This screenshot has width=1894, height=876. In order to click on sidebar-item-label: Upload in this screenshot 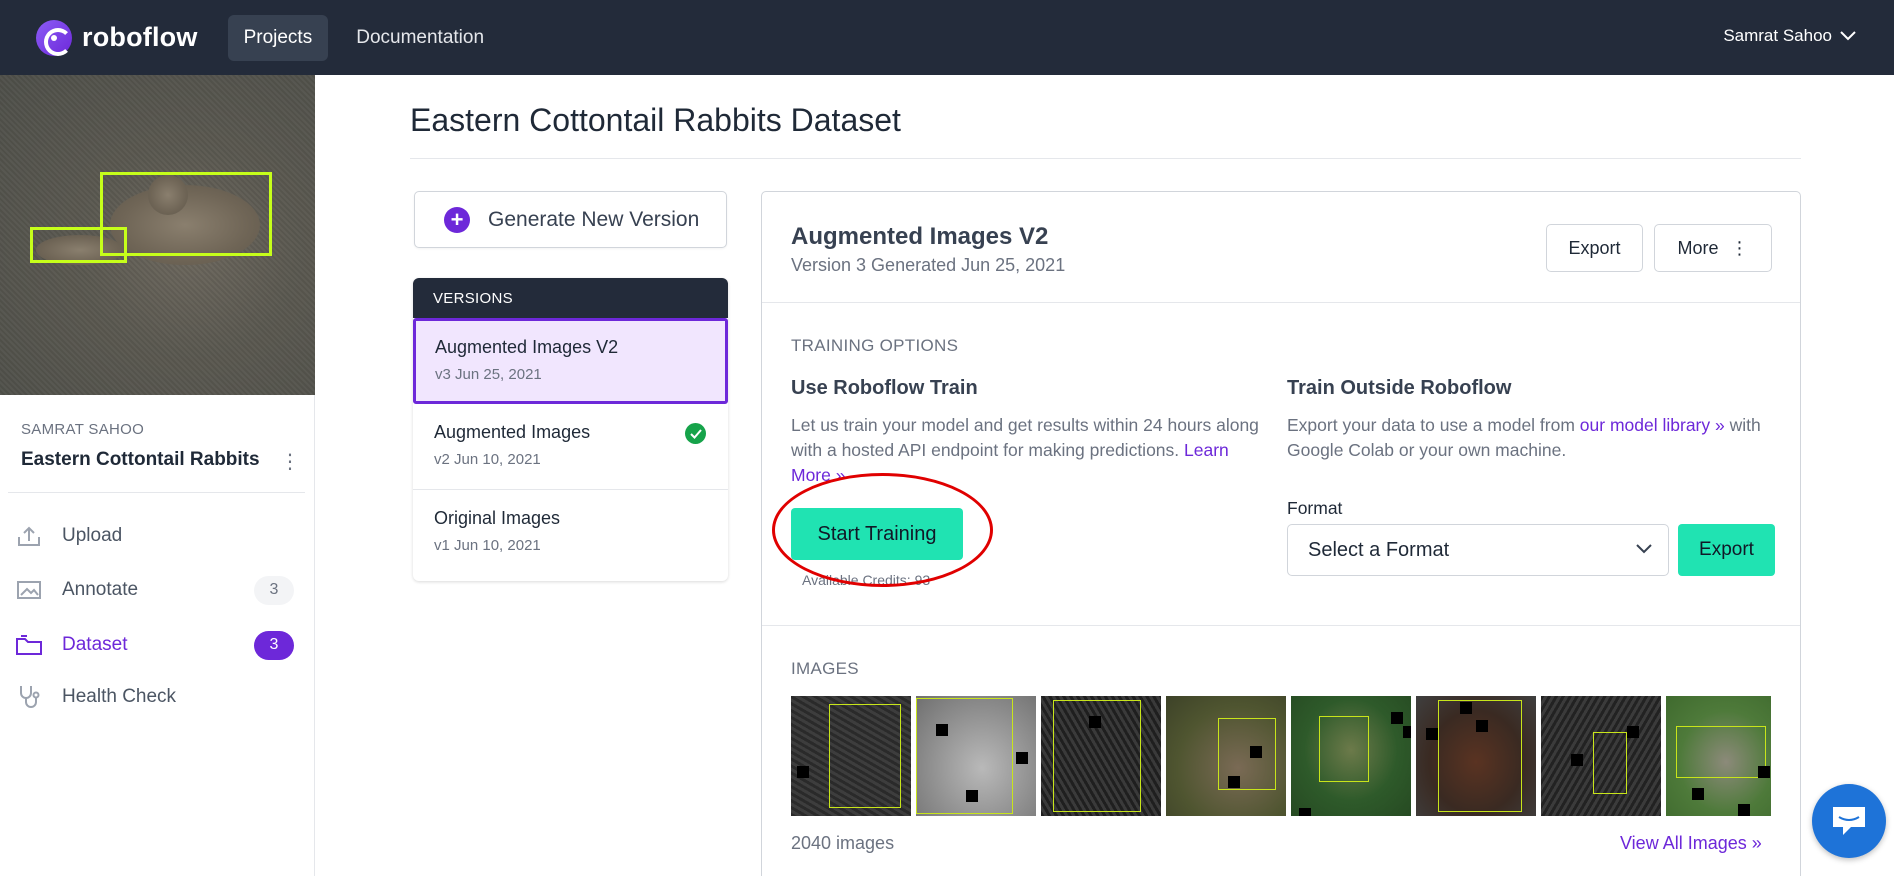, I will do `click(92, 535)`.